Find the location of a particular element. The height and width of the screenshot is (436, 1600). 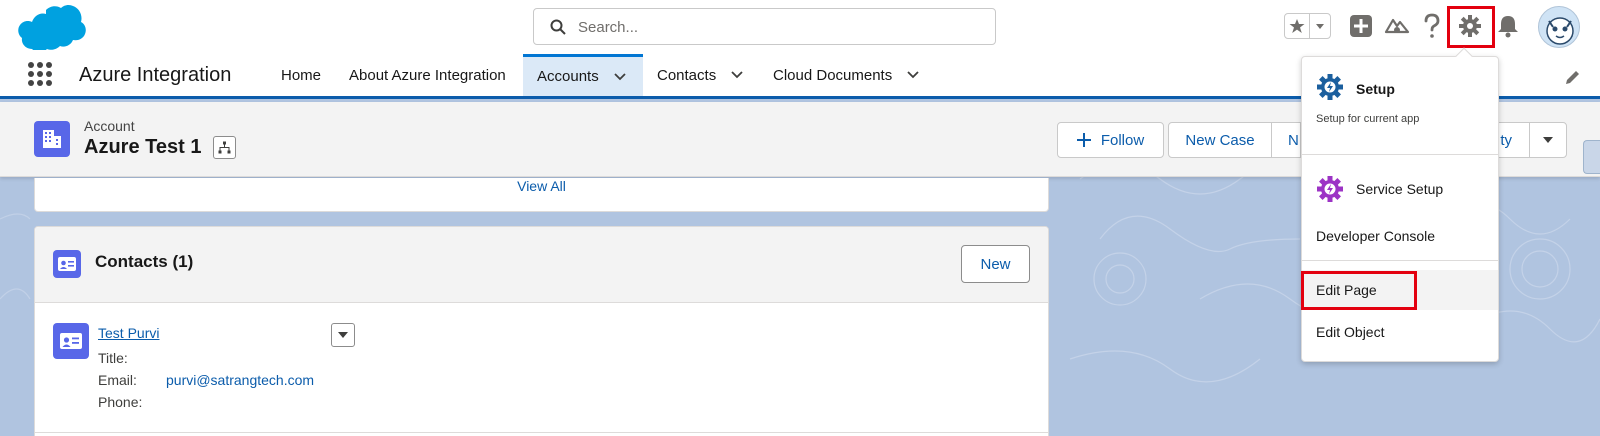

trailhead-icon is located at coordinates (1397, 26).